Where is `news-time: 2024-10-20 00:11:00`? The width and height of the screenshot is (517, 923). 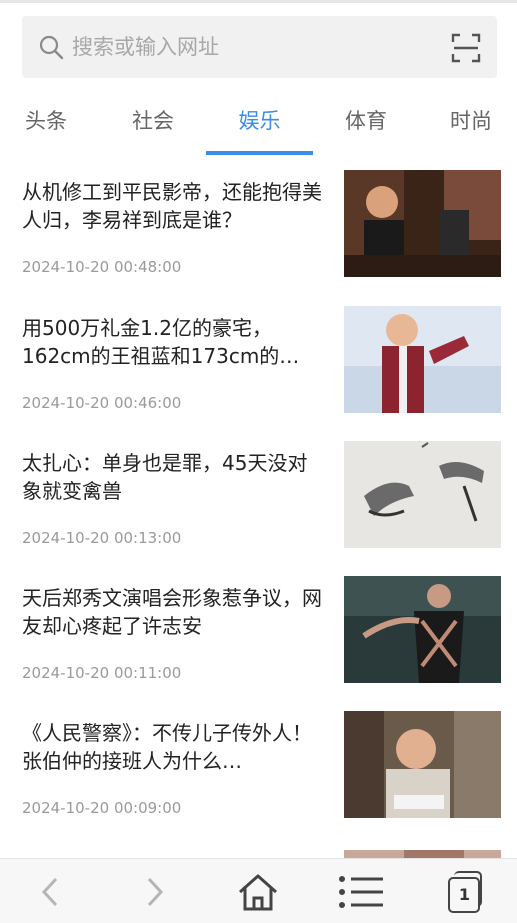 news-time: 2024-10-20 00:11:00 is located at coordinates (102, 673).